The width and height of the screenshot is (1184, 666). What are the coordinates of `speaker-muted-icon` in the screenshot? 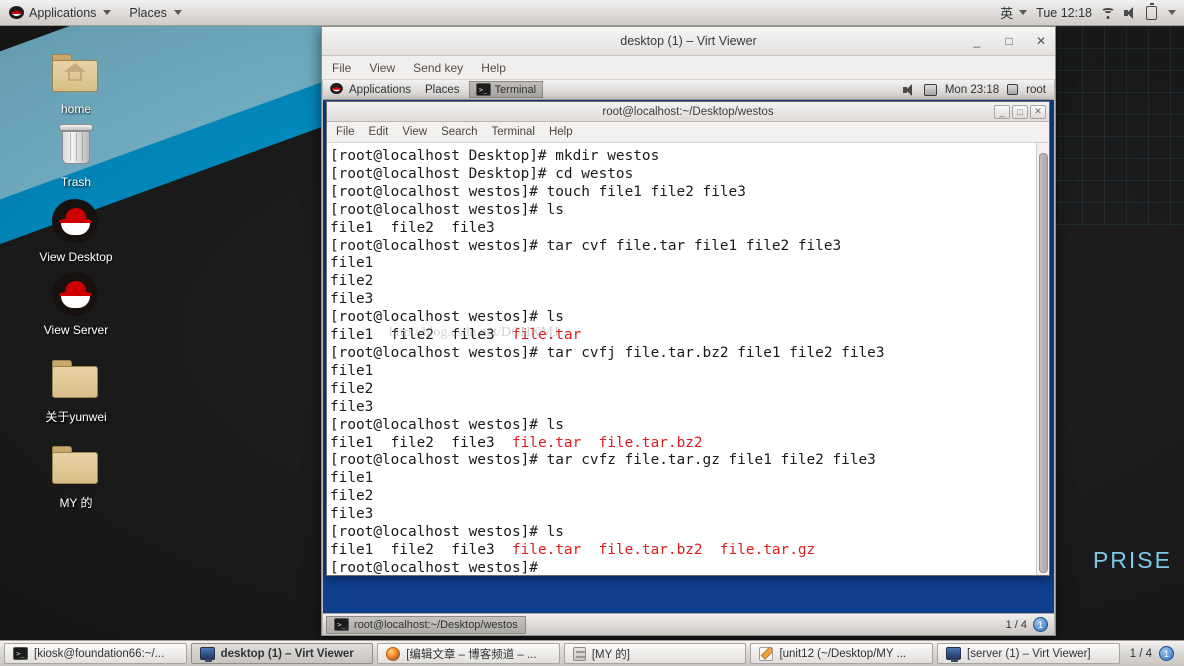 It's located at (1130, 12).